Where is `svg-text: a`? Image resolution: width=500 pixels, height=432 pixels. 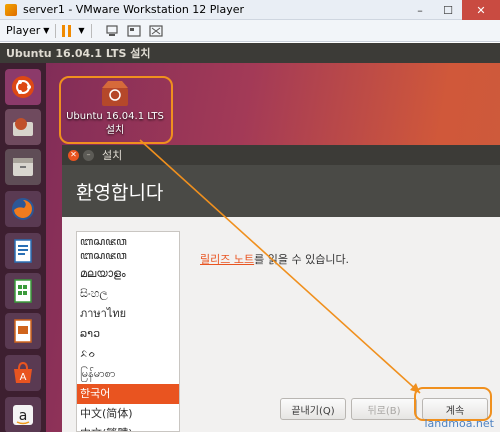 svg-text: a is located at coordinates (23, 416).